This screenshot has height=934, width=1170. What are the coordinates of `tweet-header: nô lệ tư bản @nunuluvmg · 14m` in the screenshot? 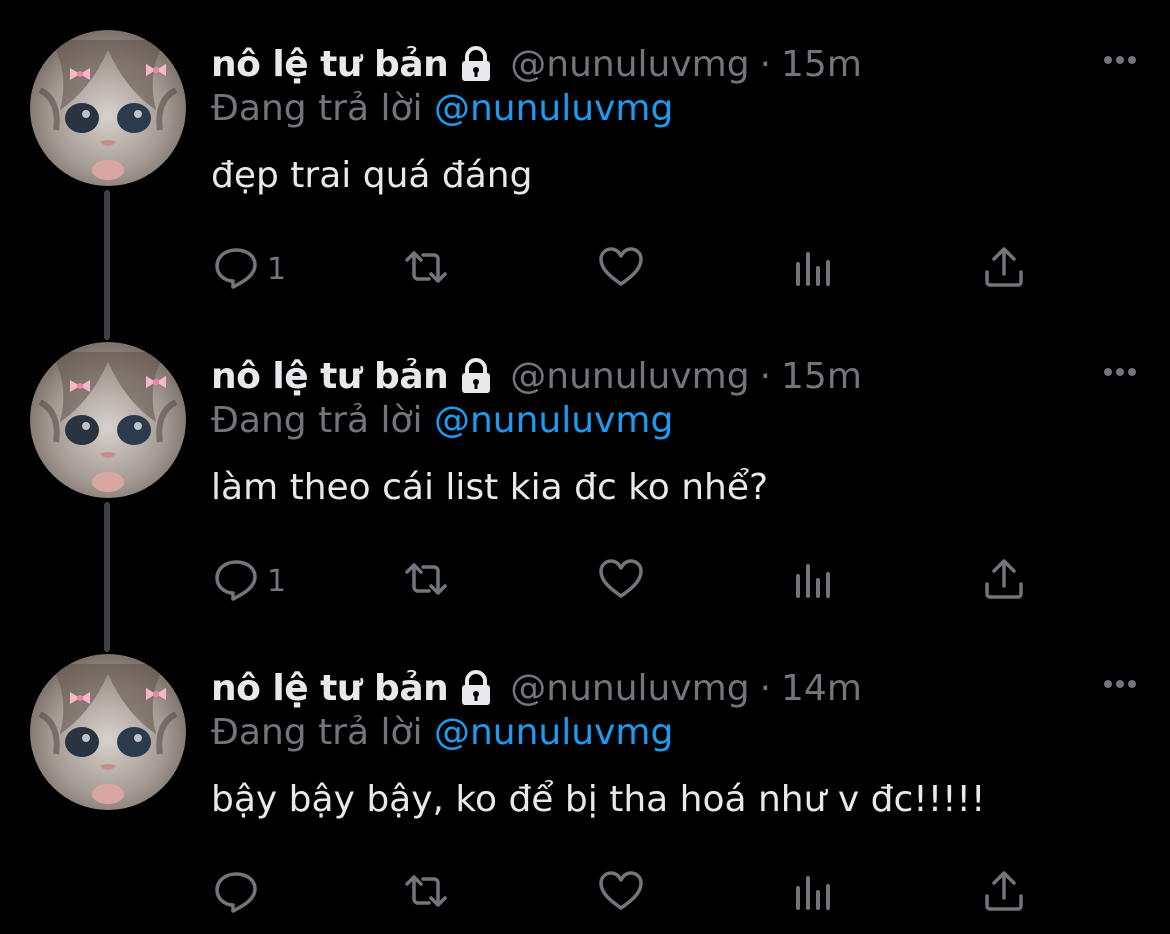 It's located at (536, 688).